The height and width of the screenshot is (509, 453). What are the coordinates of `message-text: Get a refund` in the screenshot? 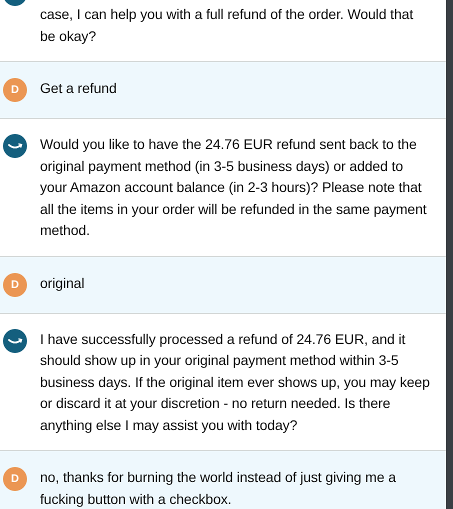 It's located at (78, 88).